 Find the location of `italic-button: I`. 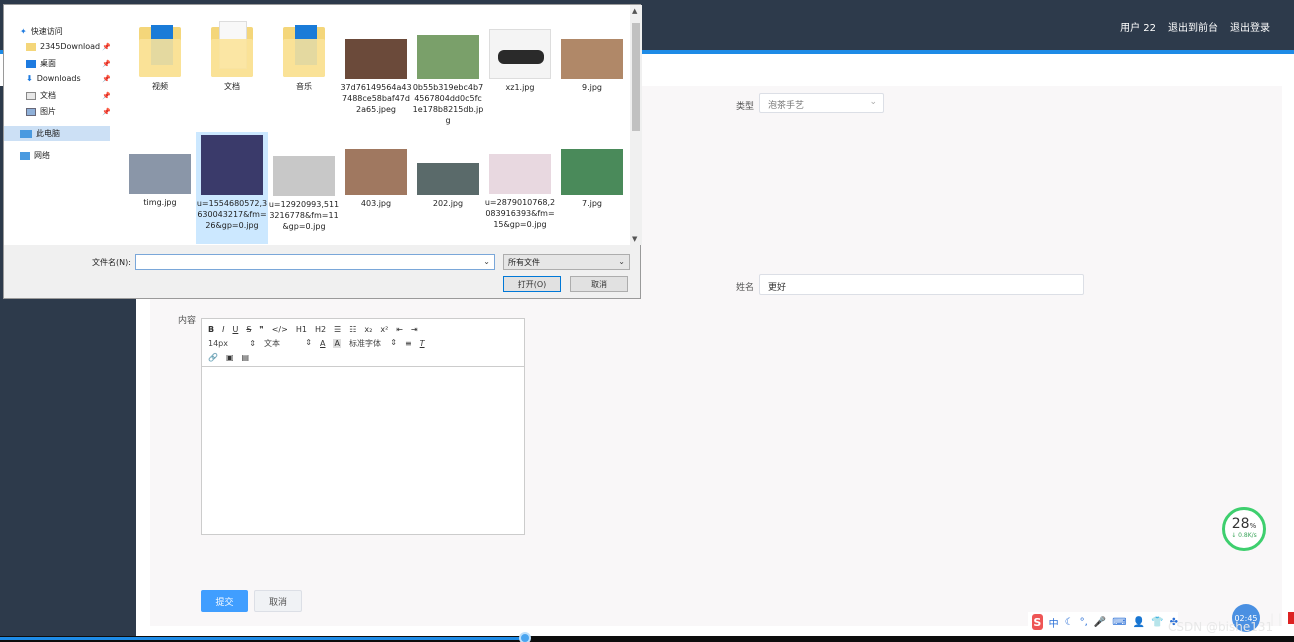

italic-button: I is located at coordinates (223, 329).